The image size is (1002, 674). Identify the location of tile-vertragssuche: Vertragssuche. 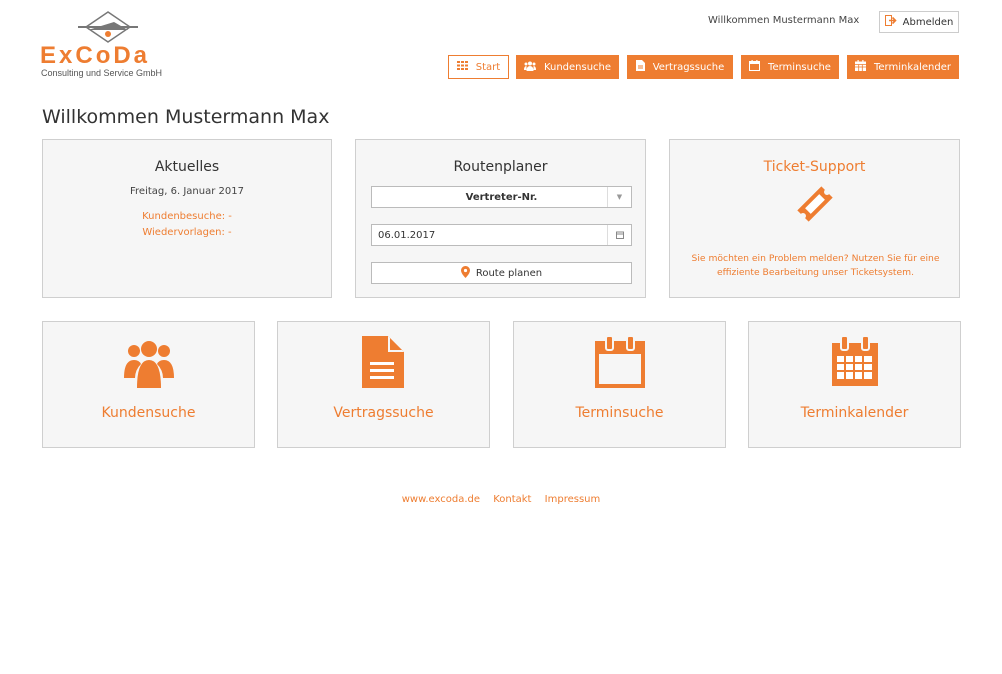
(383, 384).